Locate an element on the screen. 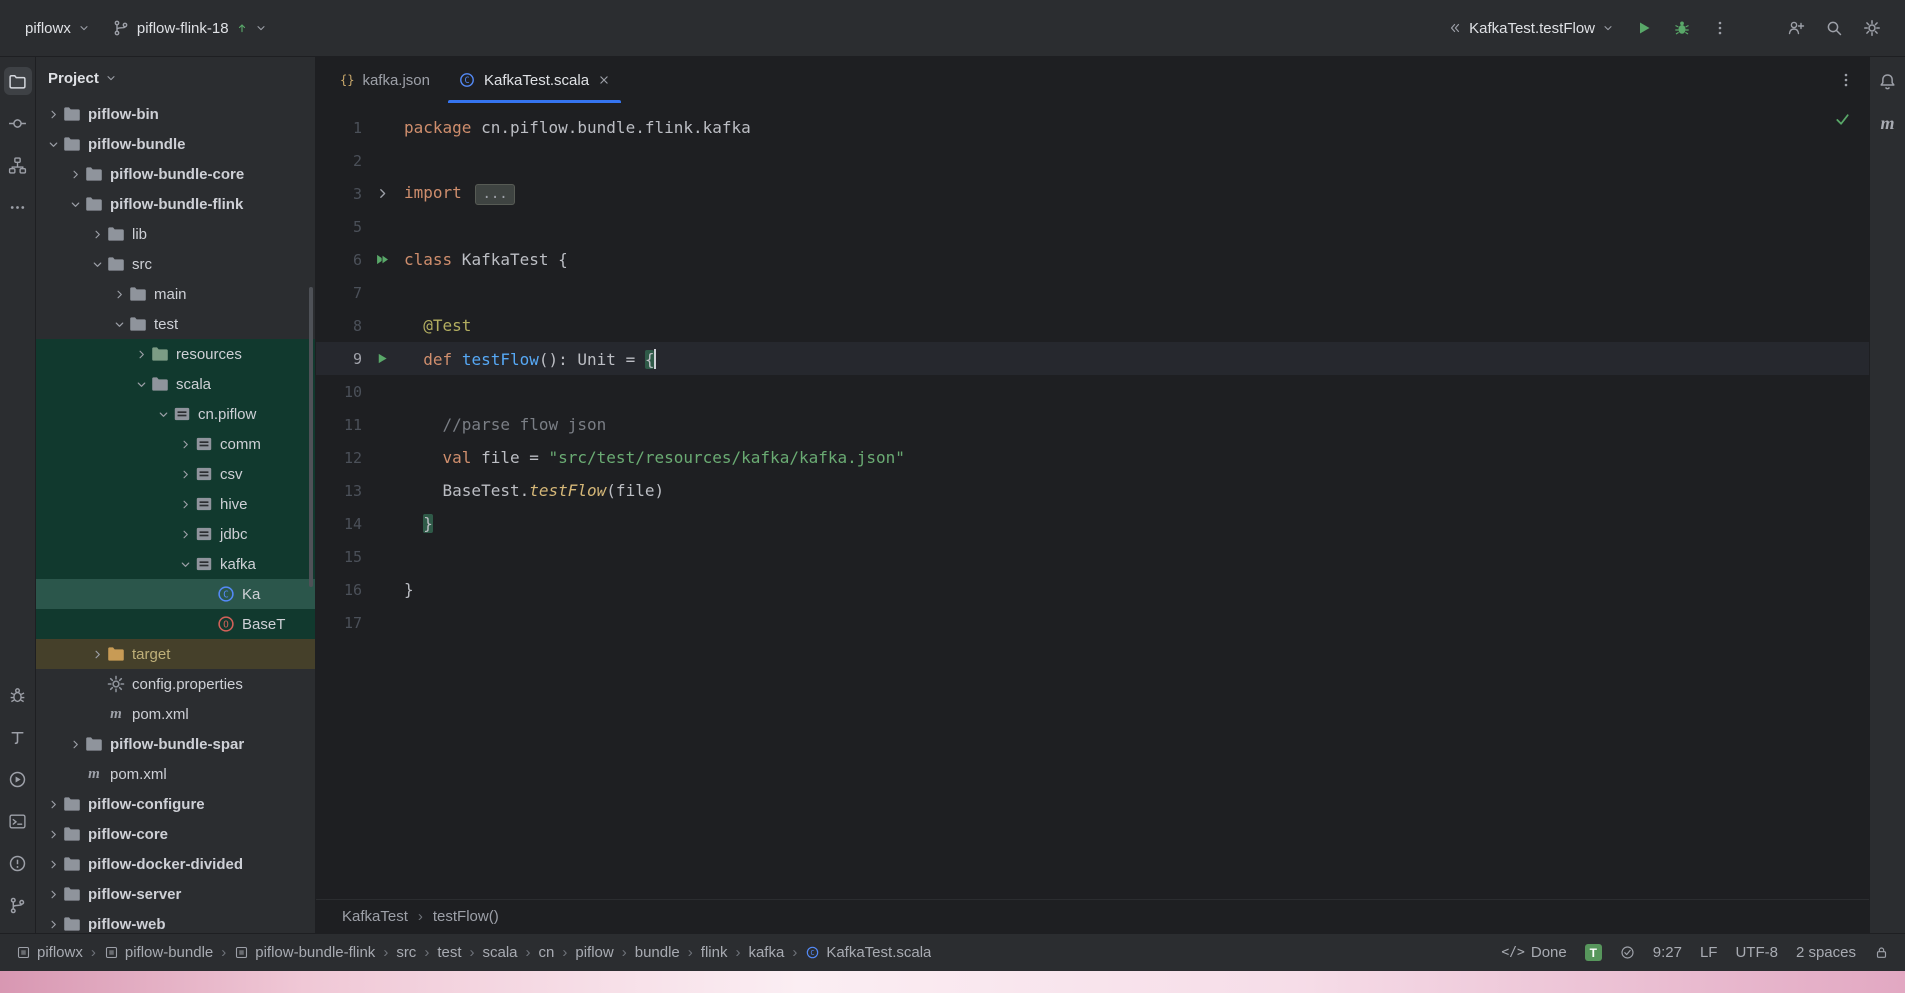 This screenshot has width=1905, height=993. code-line-9: 9 def testFlow(): Unit = { is located at coordinates (1092, 358).